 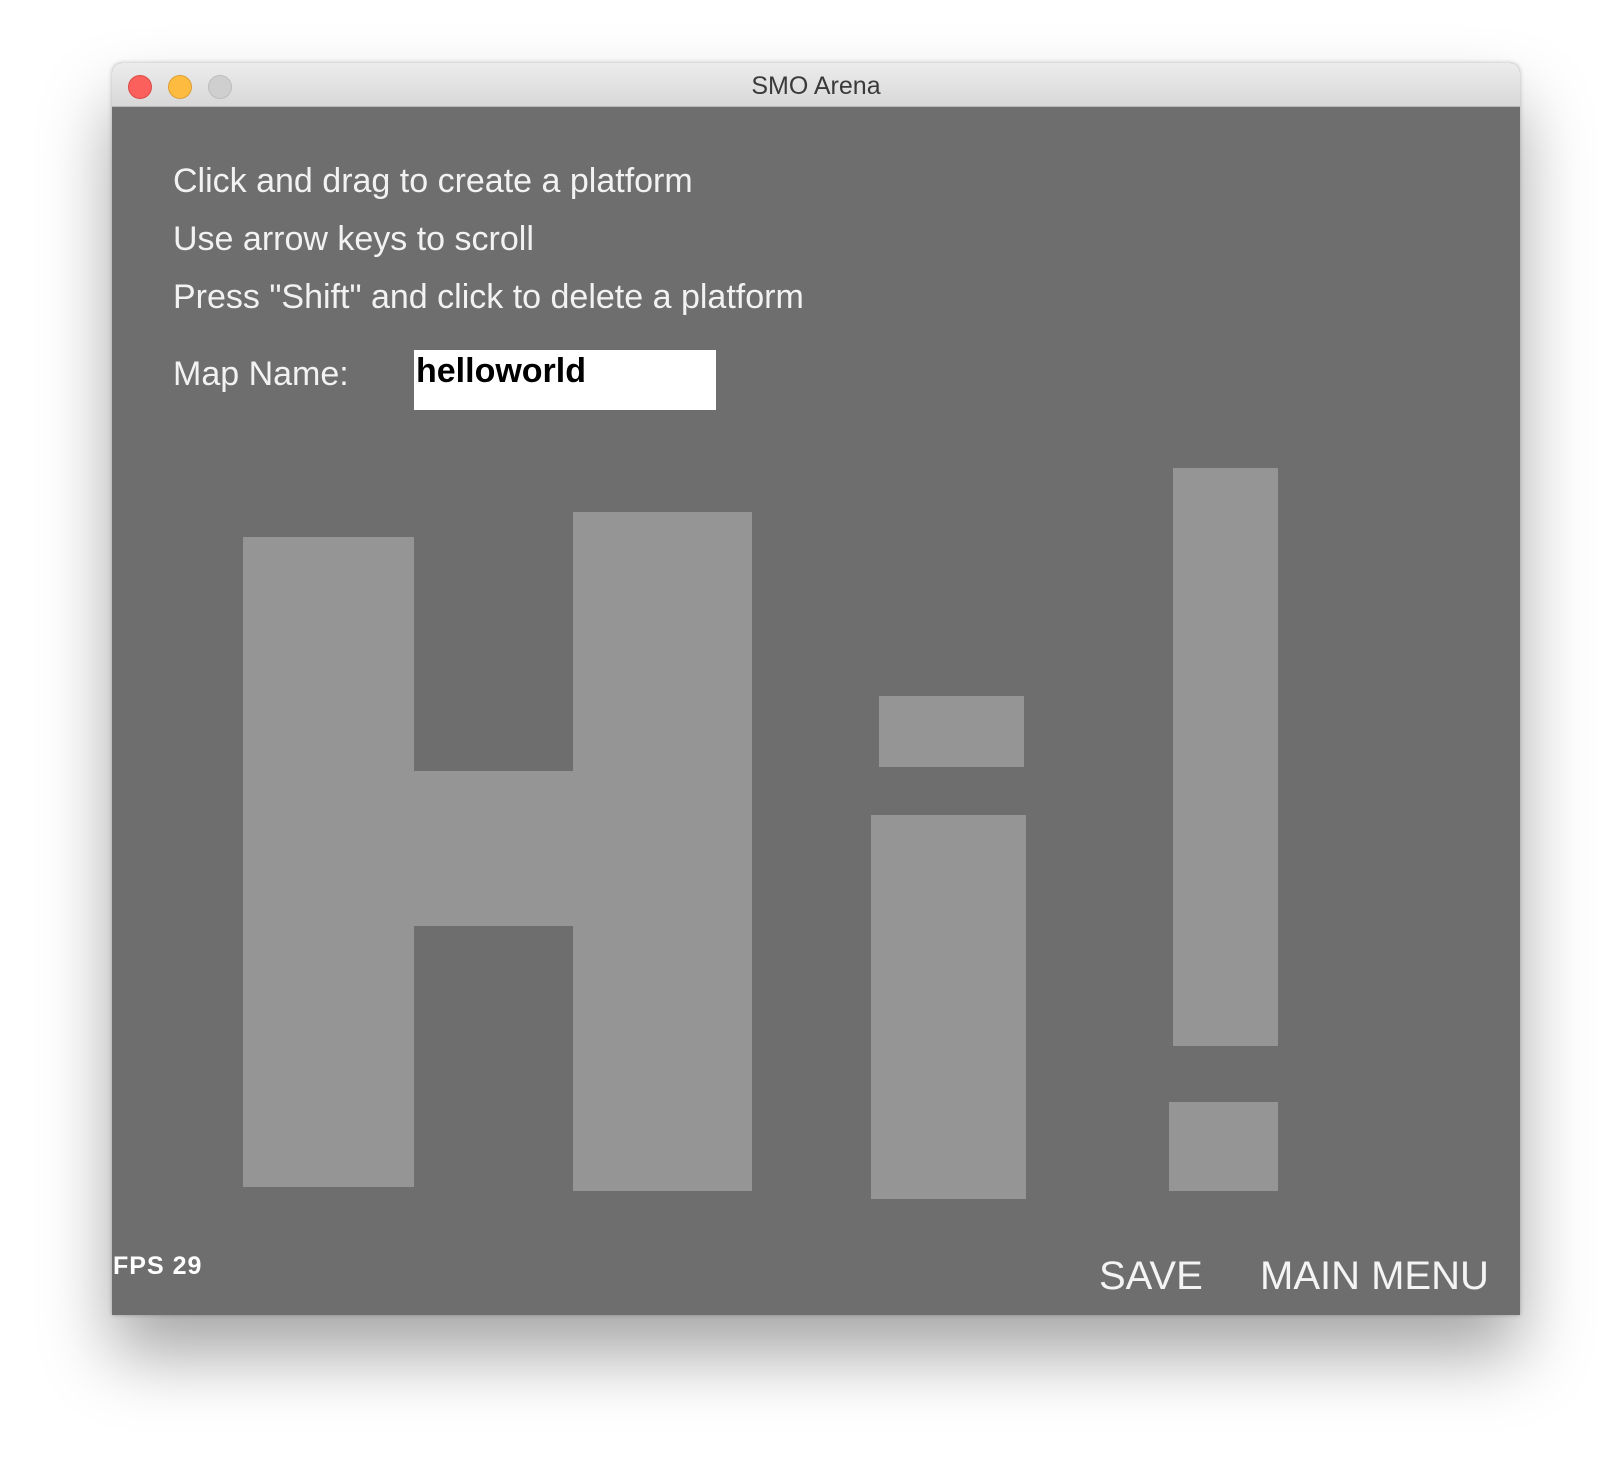 I want to click on instruction-scroll: Use arrow keys to scroll, so click(x=353, y=239).